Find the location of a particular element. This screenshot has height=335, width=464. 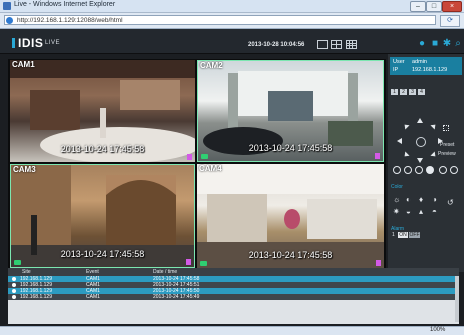

hue-up-icon: ◑ is located at coordinates (434, 199).